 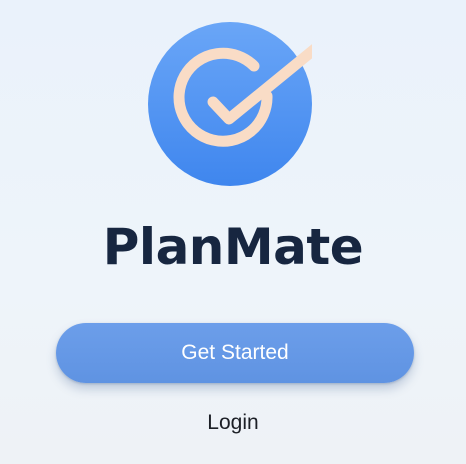 I want to click on login-button: Login, so click(x=233, y=423).